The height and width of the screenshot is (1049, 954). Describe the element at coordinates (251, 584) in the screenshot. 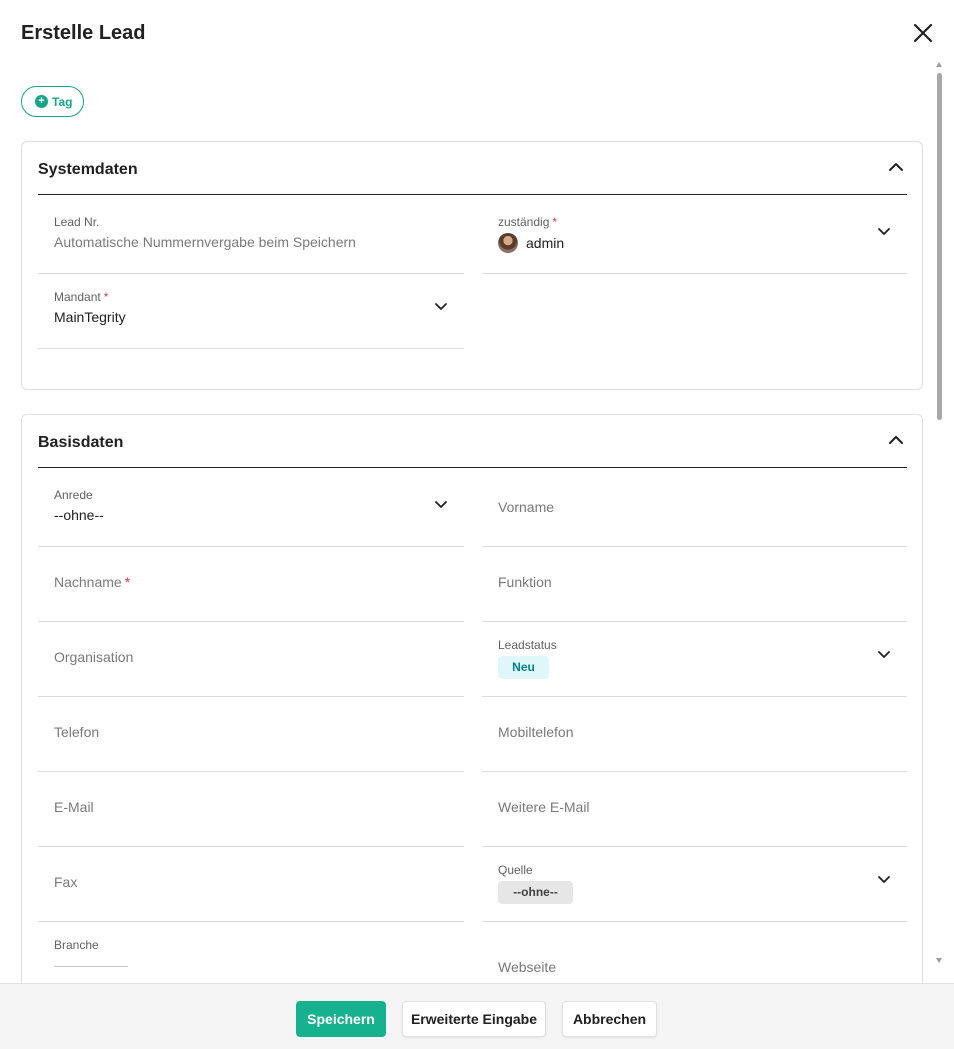

I see `nachname-input: Nachname *` at that location.